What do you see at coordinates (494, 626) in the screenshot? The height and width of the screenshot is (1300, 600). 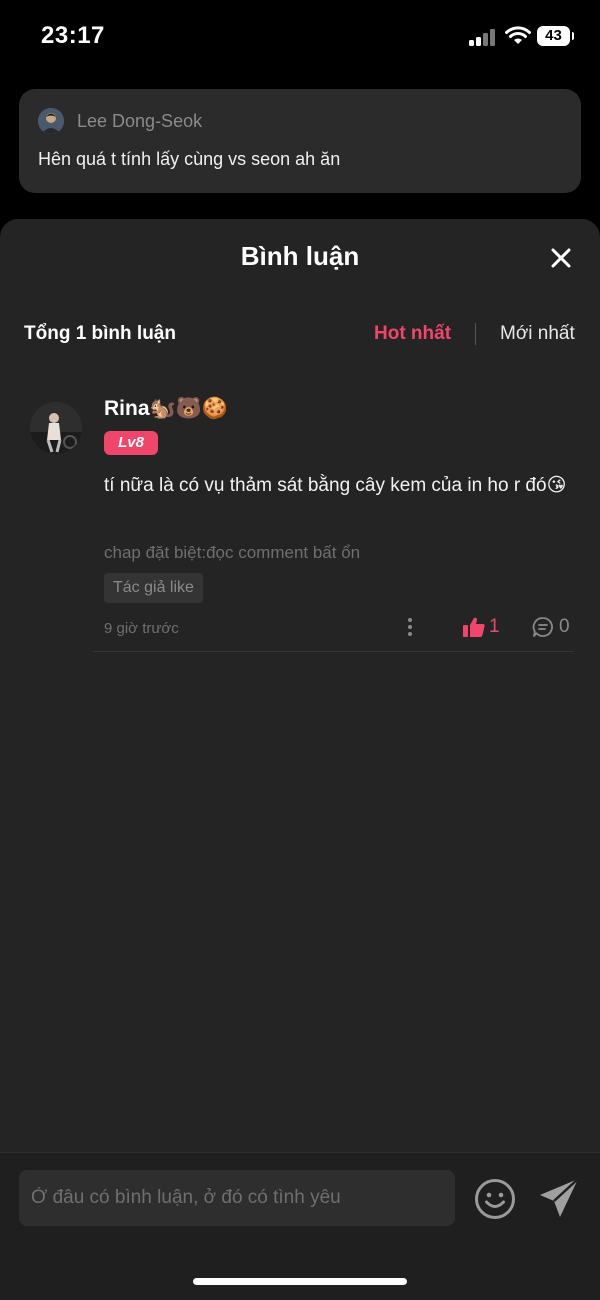 I see `like-count: 1` at bounding box center [494, 626].